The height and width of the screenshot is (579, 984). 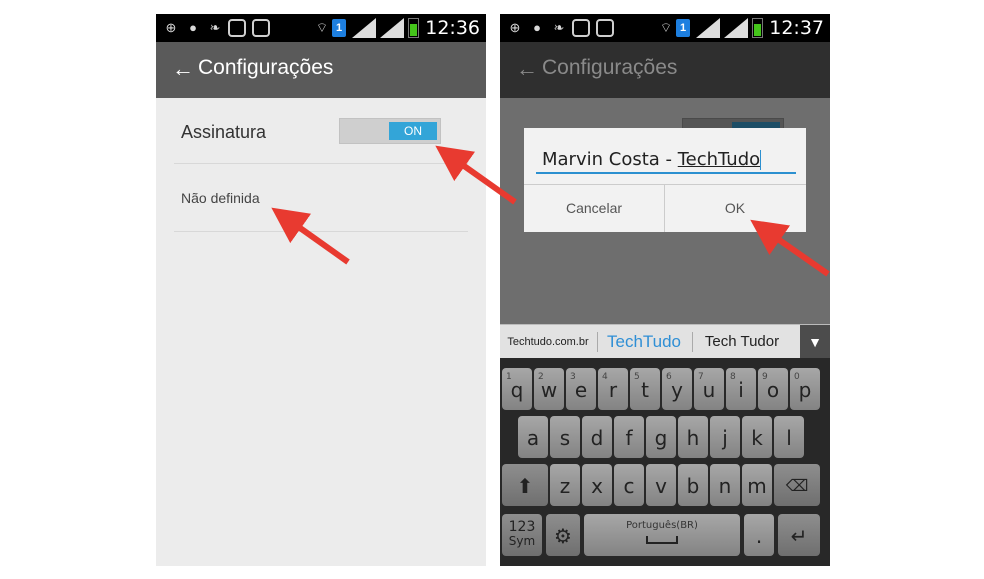 I want to click on key-label: p, so click(x=805, y=390).